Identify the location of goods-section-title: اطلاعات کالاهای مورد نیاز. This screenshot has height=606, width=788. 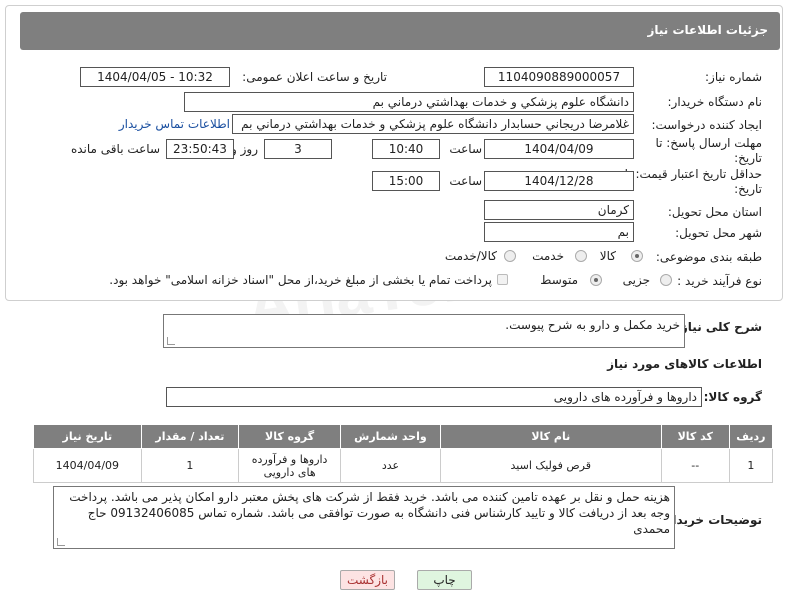
(684, 364).